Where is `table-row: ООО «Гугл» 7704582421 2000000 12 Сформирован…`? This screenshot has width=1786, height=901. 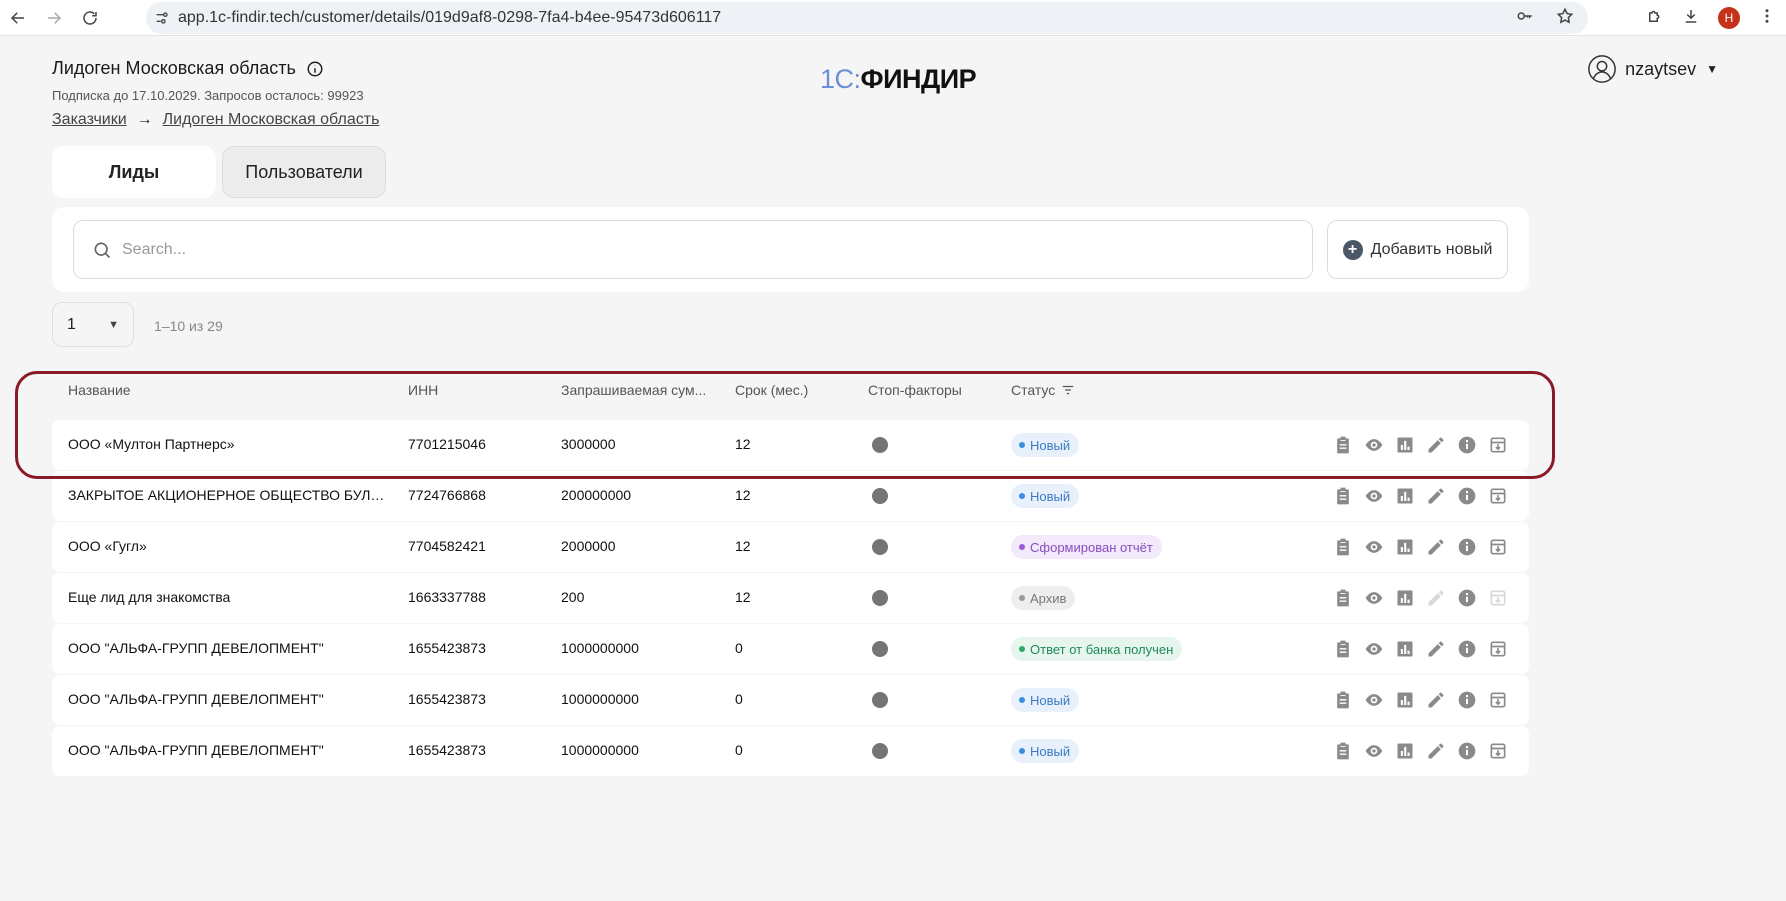
table-row: ООО «Гугл» 7704582421 2000000 12 Сформирован… is located at coordinates (790, 547).